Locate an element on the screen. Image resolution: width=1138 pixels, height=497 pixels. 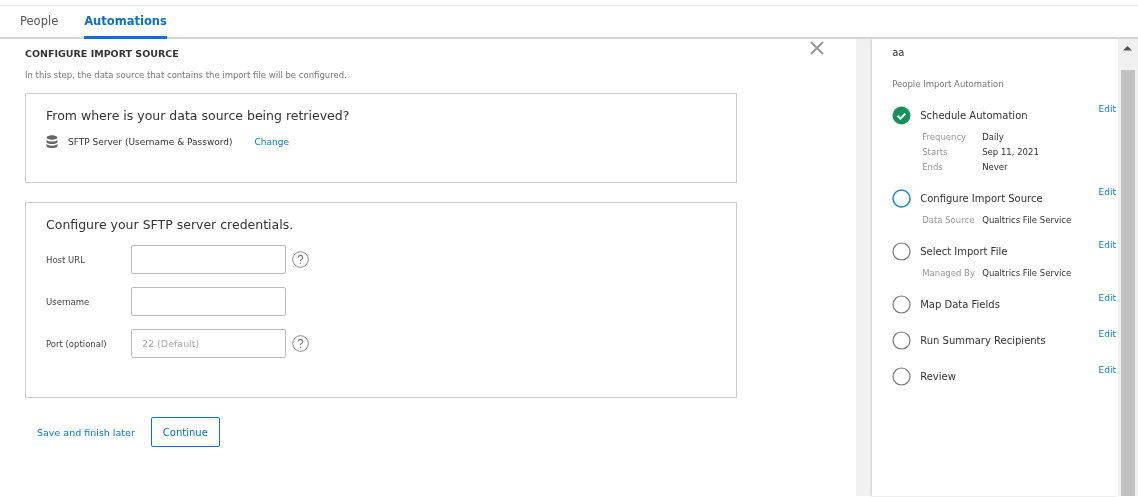
automation-type: People Import Automation is located at coordinates (948, 84).